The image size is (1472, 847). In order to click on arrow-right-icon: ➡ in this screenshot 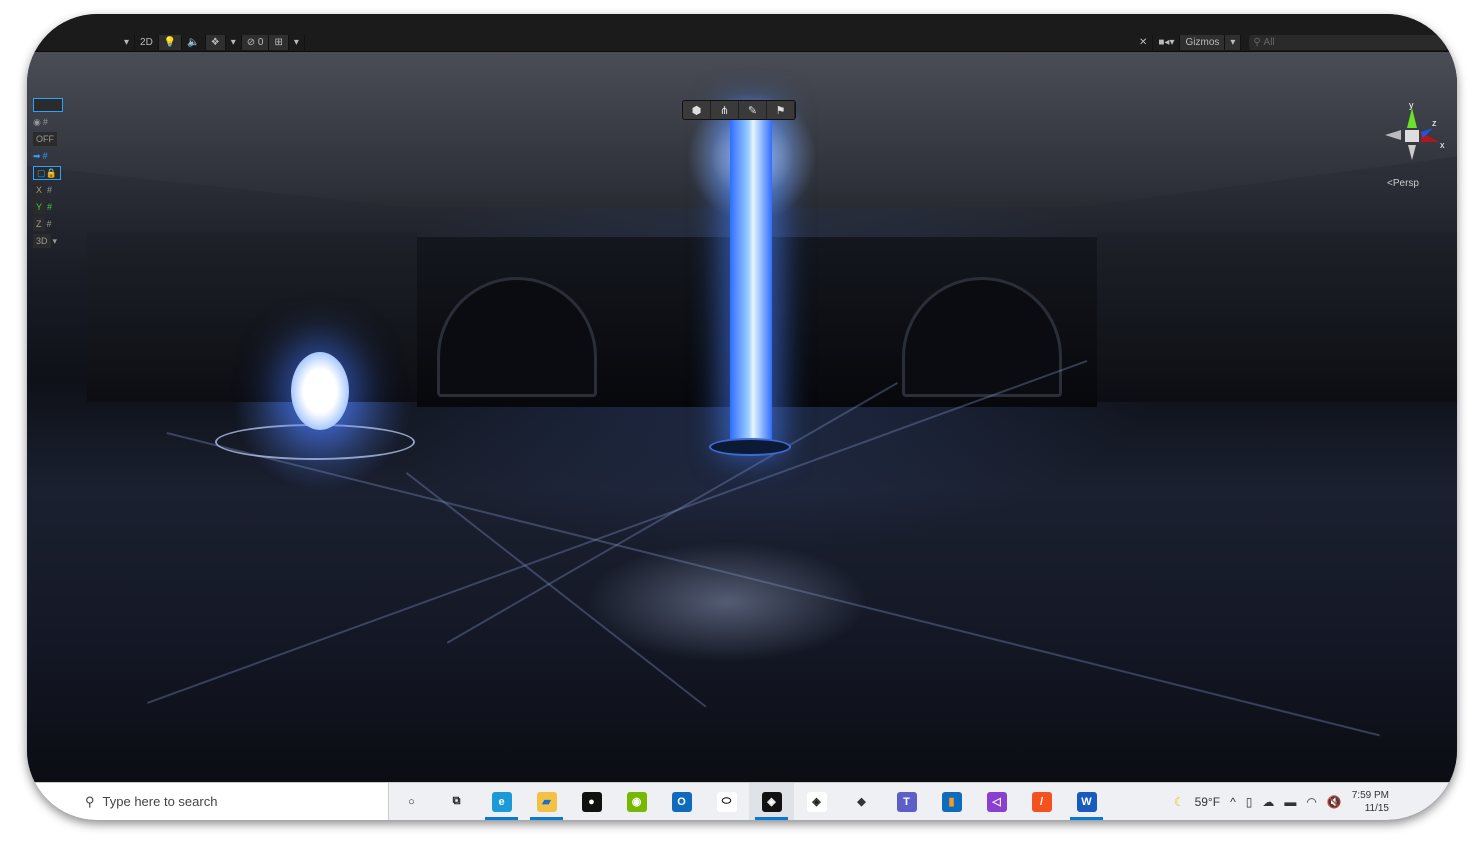, I will do `click(37, 155)`.